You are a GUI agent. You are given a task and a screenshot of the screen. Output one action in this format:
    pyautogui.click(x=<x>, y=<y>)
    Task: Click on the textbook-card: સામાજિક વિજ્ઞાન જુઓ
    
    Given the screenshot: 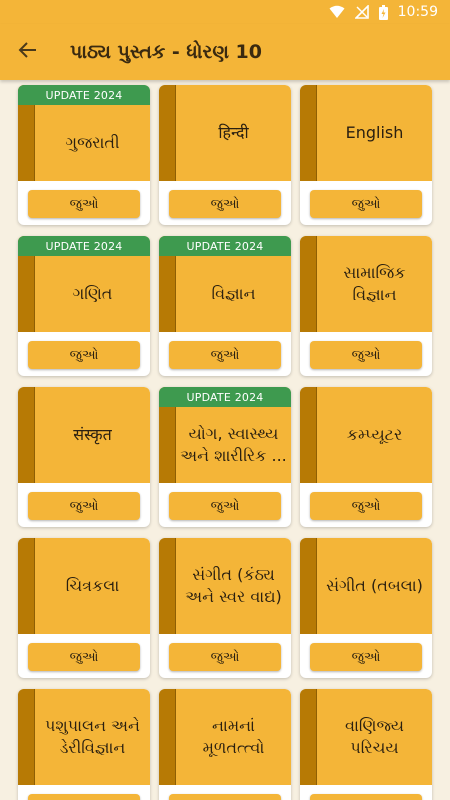 What is the action you would take?
    pyautogui.click(x=366, y=306)
    